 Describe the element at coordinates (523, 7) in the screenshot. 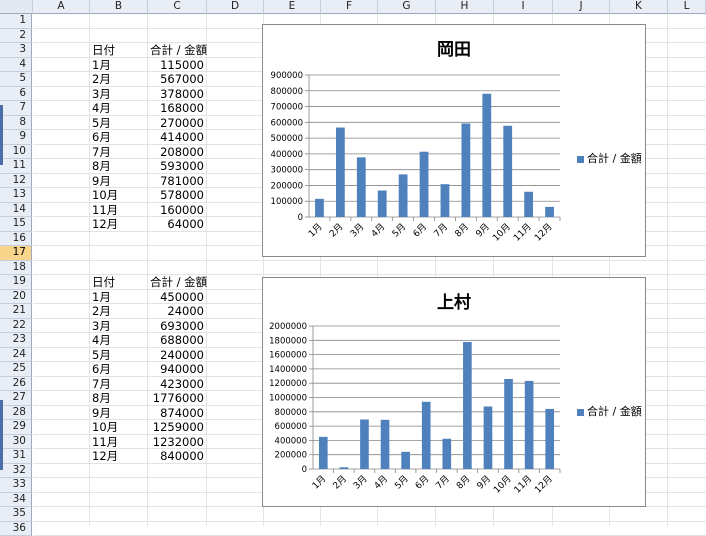

I see `column-header-i: I` at that location.